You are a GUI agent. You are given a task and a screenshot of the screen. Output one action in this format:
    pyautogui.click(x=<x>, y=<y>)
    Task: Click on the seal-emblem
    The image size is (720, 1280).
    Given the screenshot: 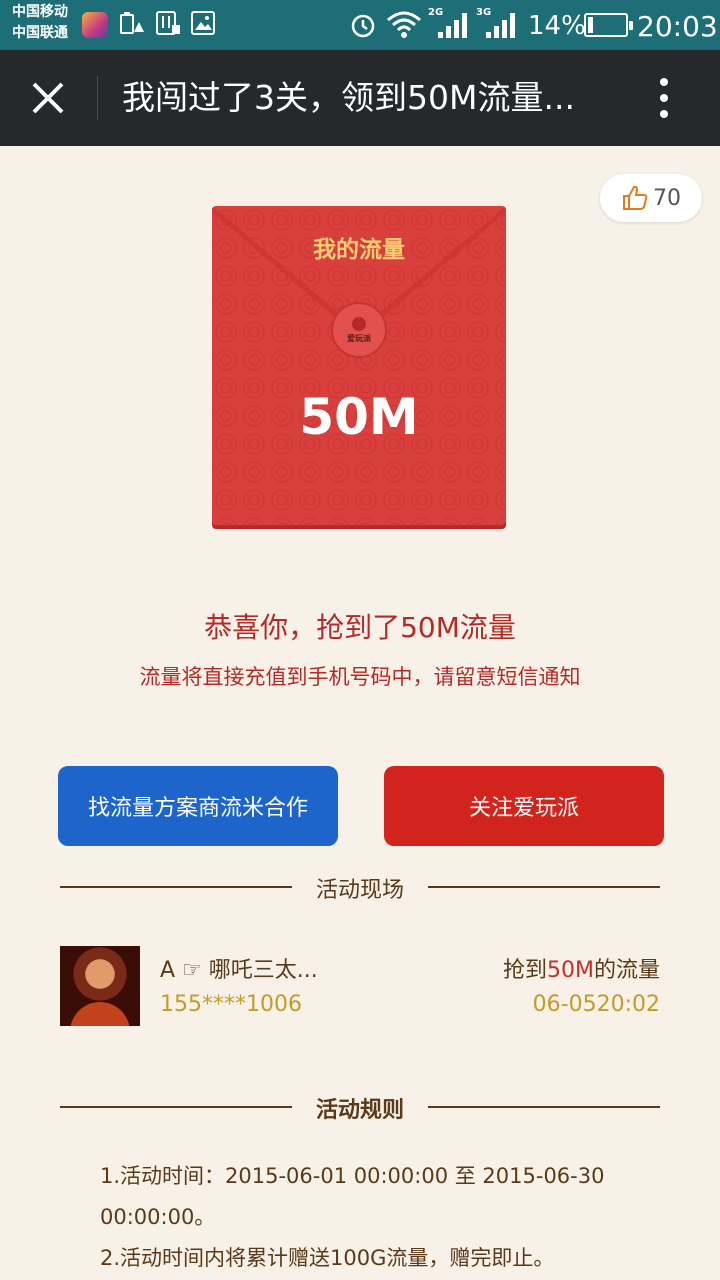 What is the action you would take?
    pyautogui.click(x=359, y=323)
    